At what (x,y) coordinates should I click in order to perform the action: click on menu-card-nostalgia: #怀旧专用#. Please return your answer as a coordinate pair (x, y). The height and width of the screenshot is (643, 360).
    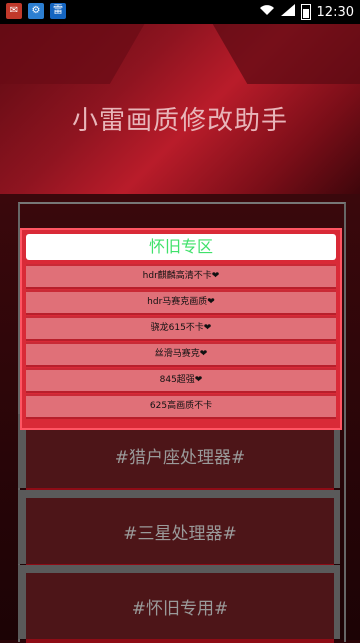
    Looking at the image, I should click on (179, 604).